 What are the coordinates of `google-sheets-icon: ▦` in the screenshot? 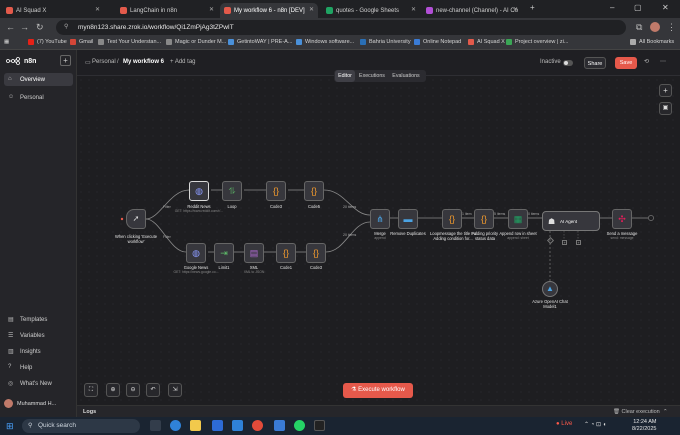 It's located at (518, 219).